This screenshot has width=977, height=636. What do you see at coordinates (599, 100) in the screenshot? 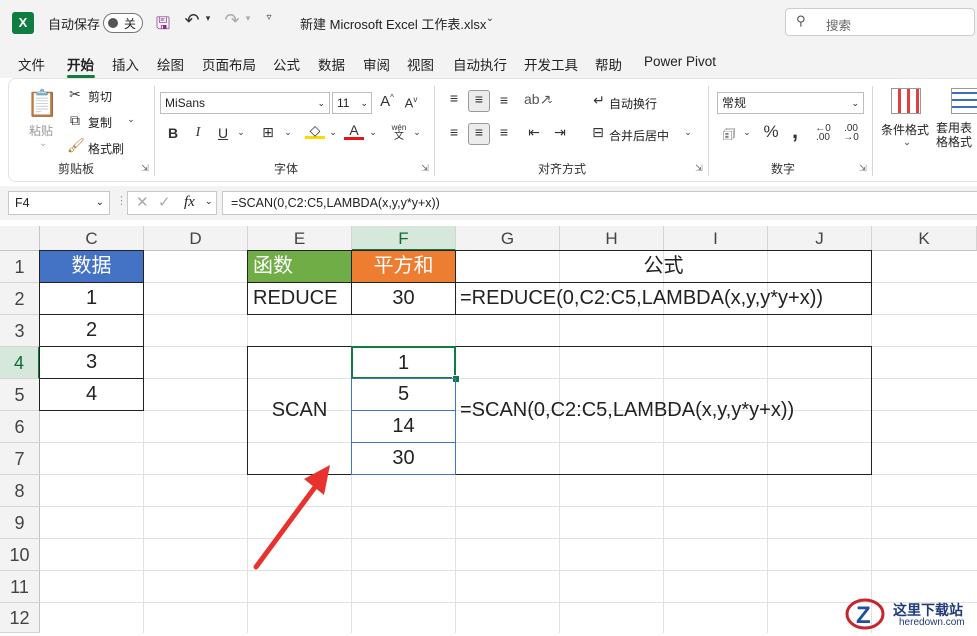
I see `wrap-text-icon: ↵` at bounding box center [599, 100].